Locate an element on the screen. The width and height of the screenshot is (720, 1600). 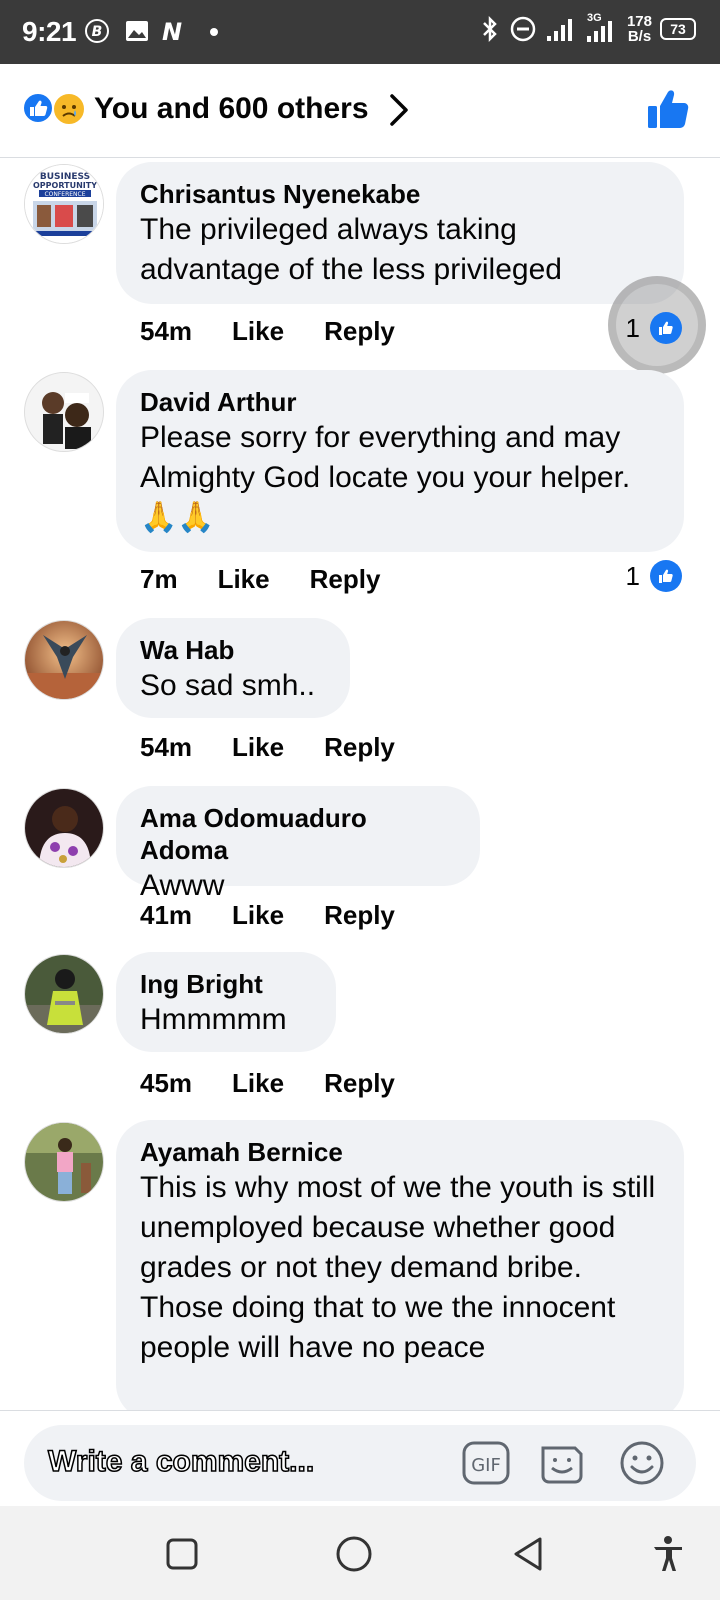
chevron-right-icon is located at coordinates (399, 110).